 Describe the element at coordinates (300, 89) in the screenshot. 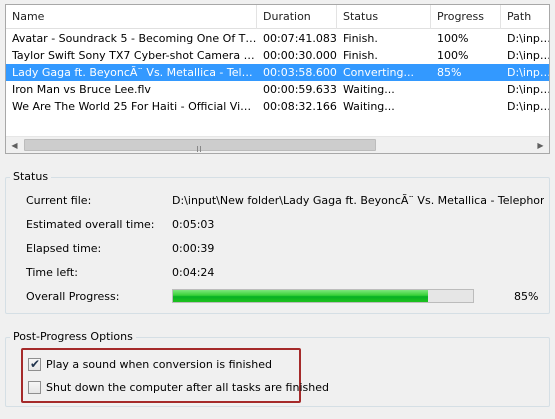

I see `cell-duration: 00:00:59.633` at that location.